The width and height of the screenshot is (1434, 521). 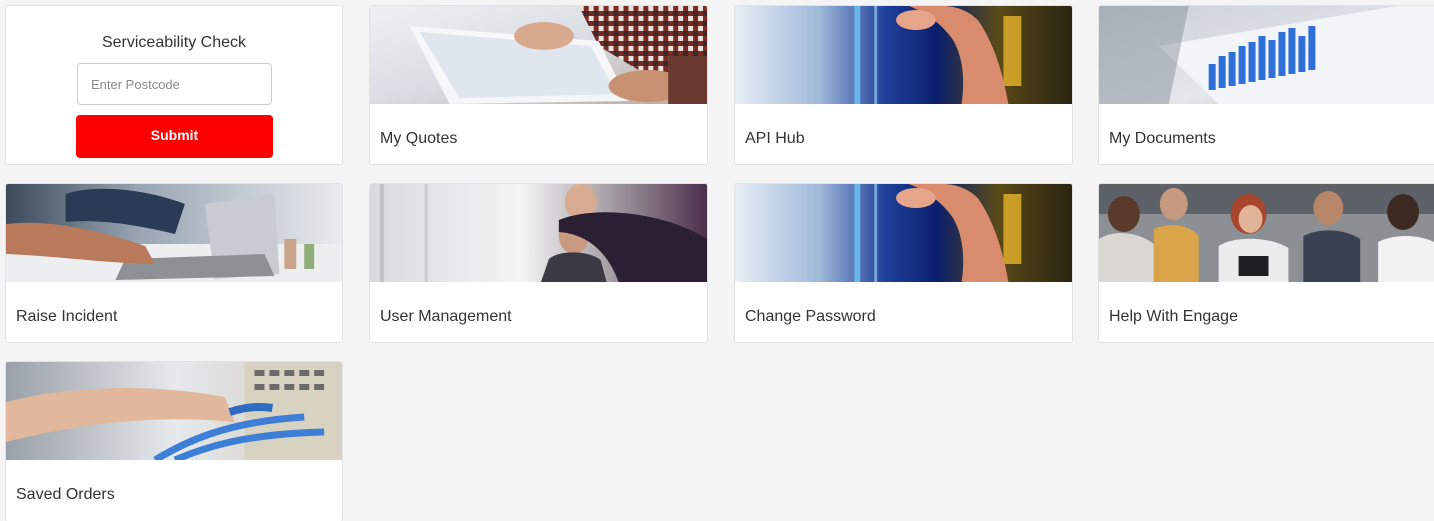 What do you see at coordinates (67, 316) in the screenshot?
I see `tile-label: Raise Incident` at bounding box center [67, 316].